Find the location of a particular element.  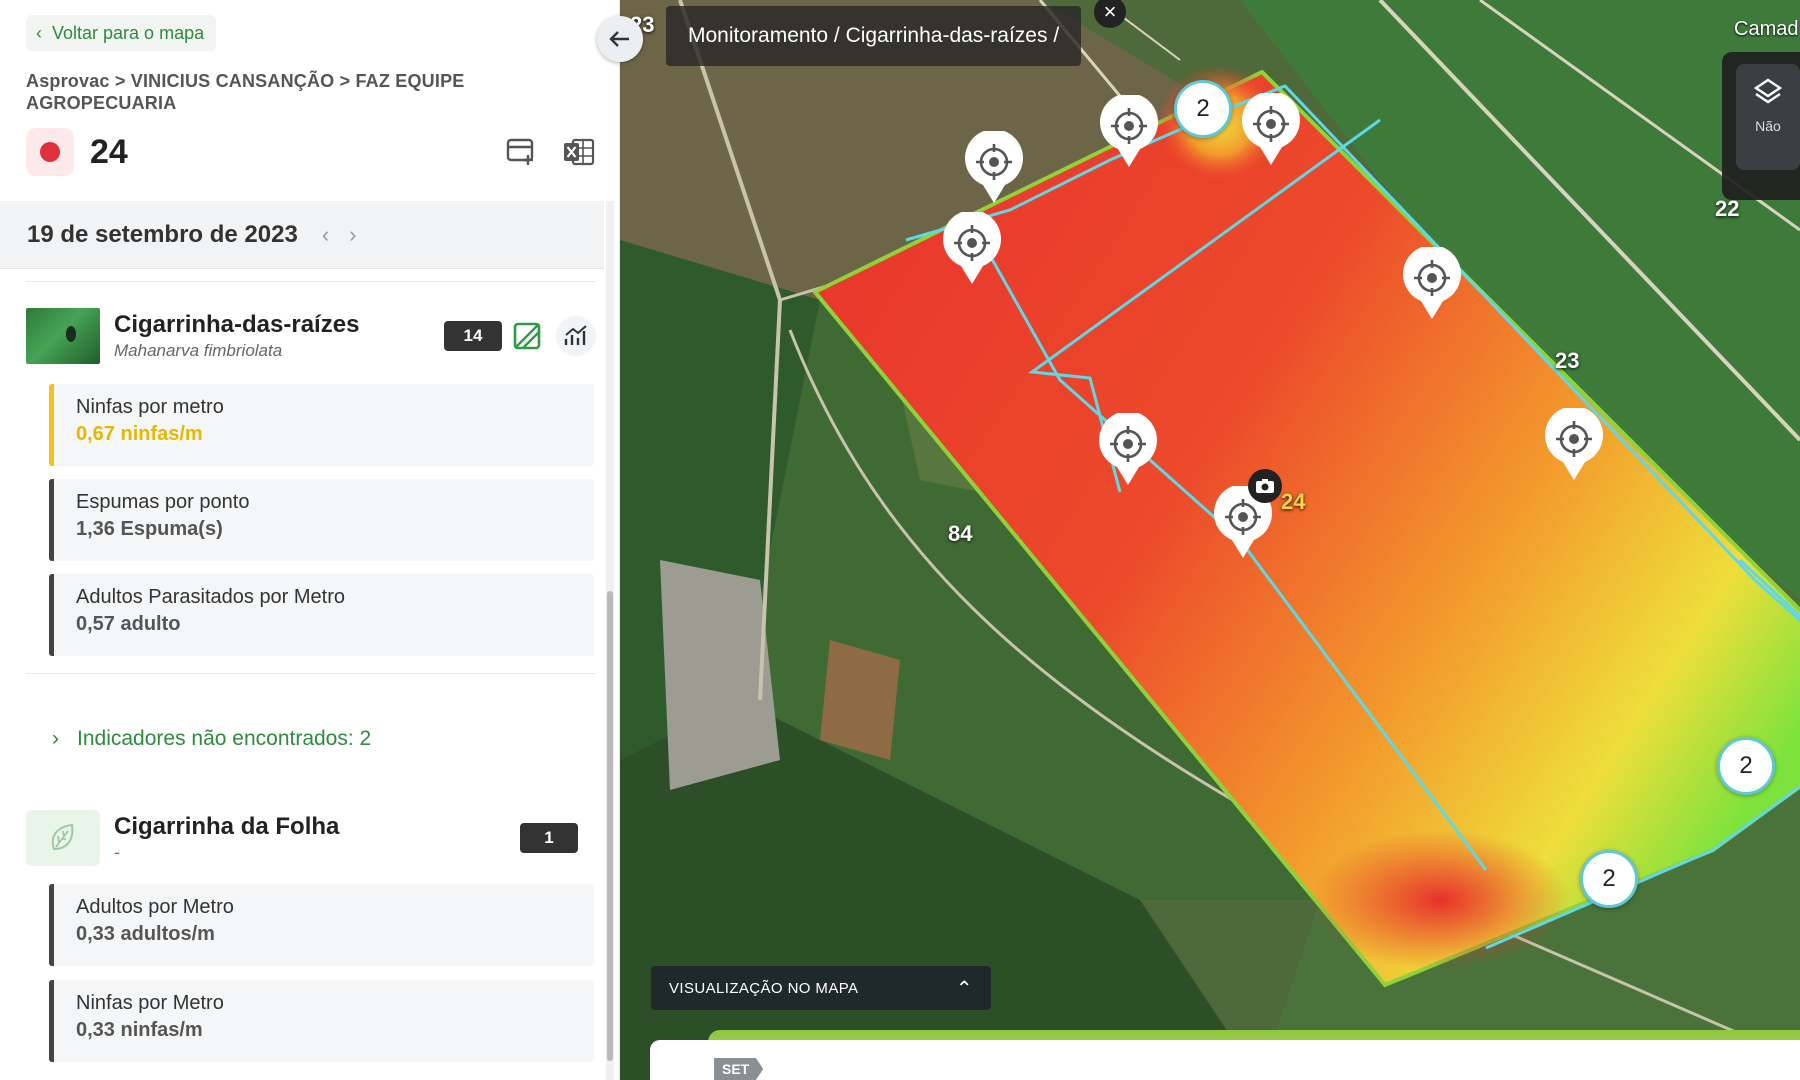

chevron-up-icon: ⌃ is located at coordinates (964, 988).